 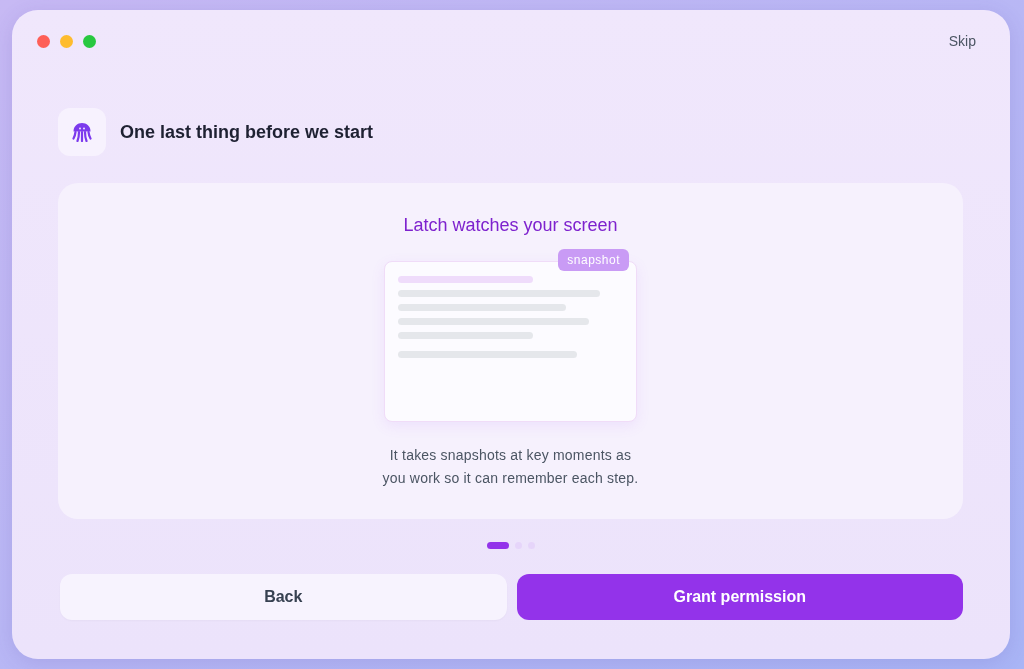 What do you see at coordinates (593, 260) in the screenshot?
I see `snapshot-badge: snapshot` at bounding box center [593, 260].